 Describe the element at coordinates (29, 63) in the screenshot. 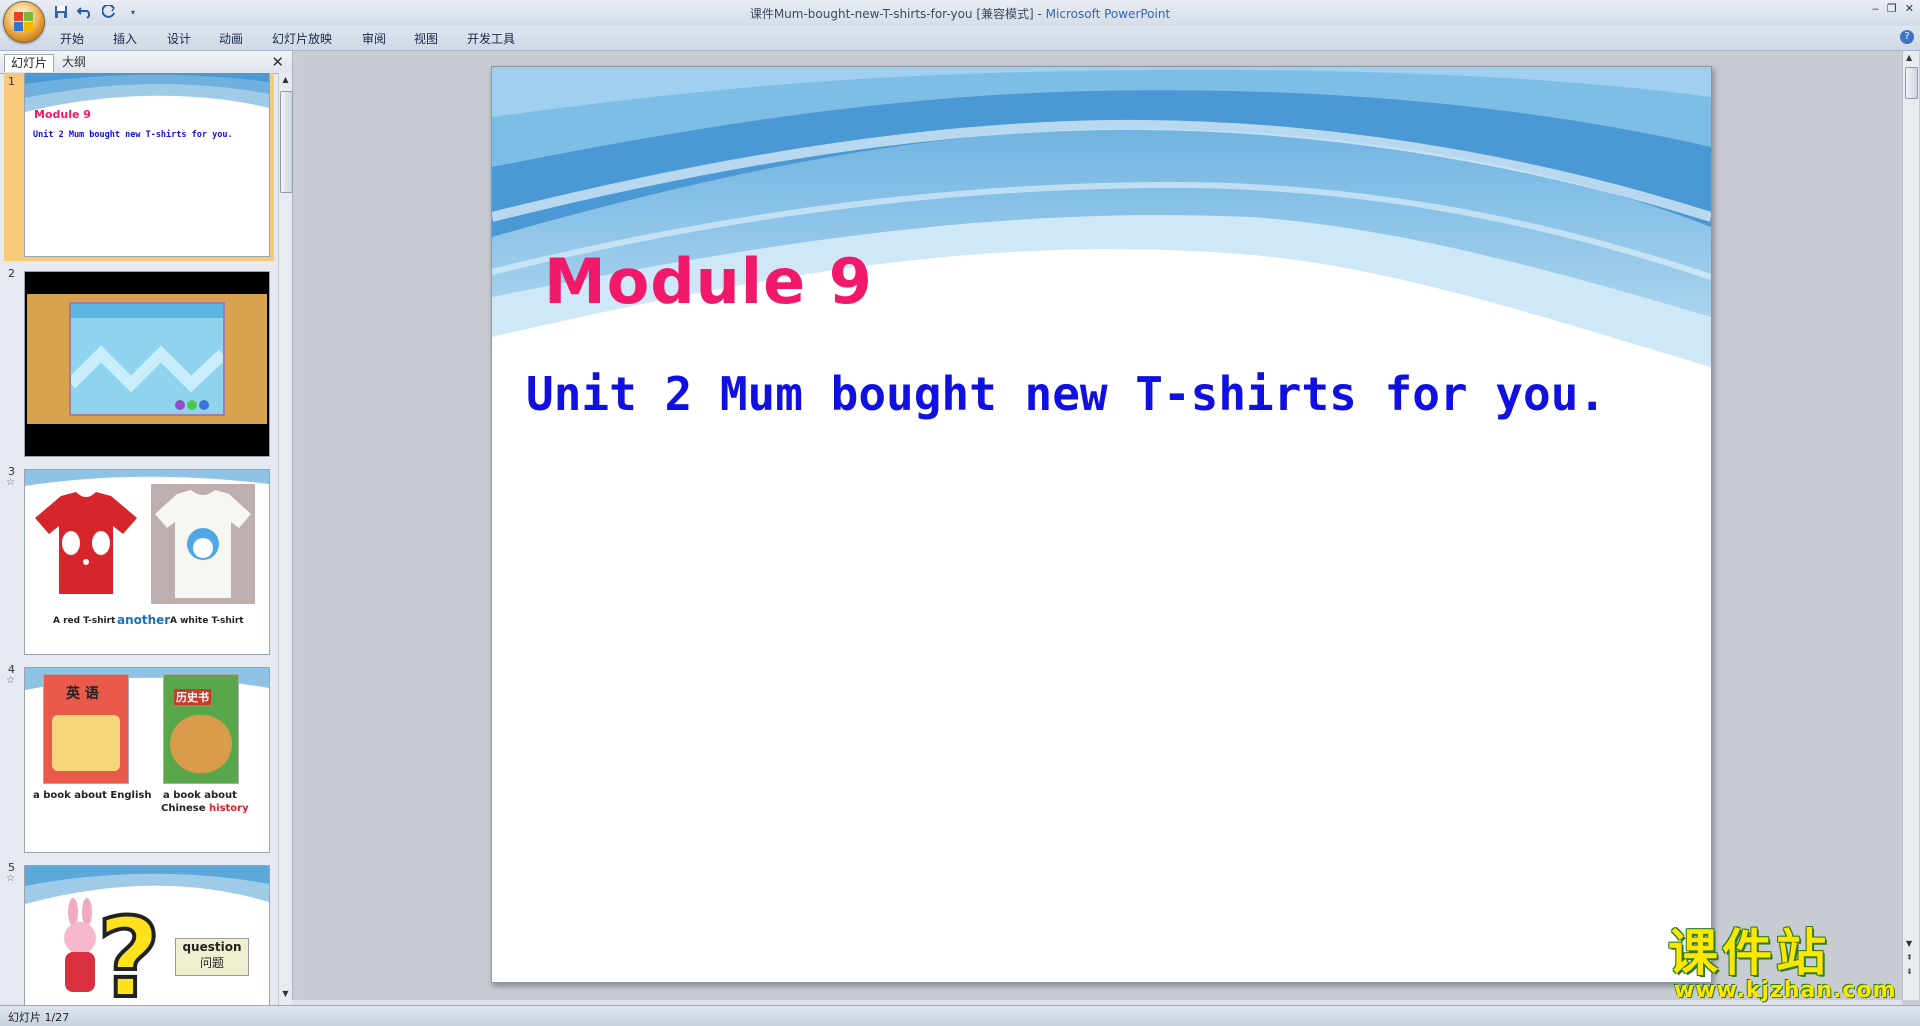

I see `tab-slides: 幻灯片` at that location.